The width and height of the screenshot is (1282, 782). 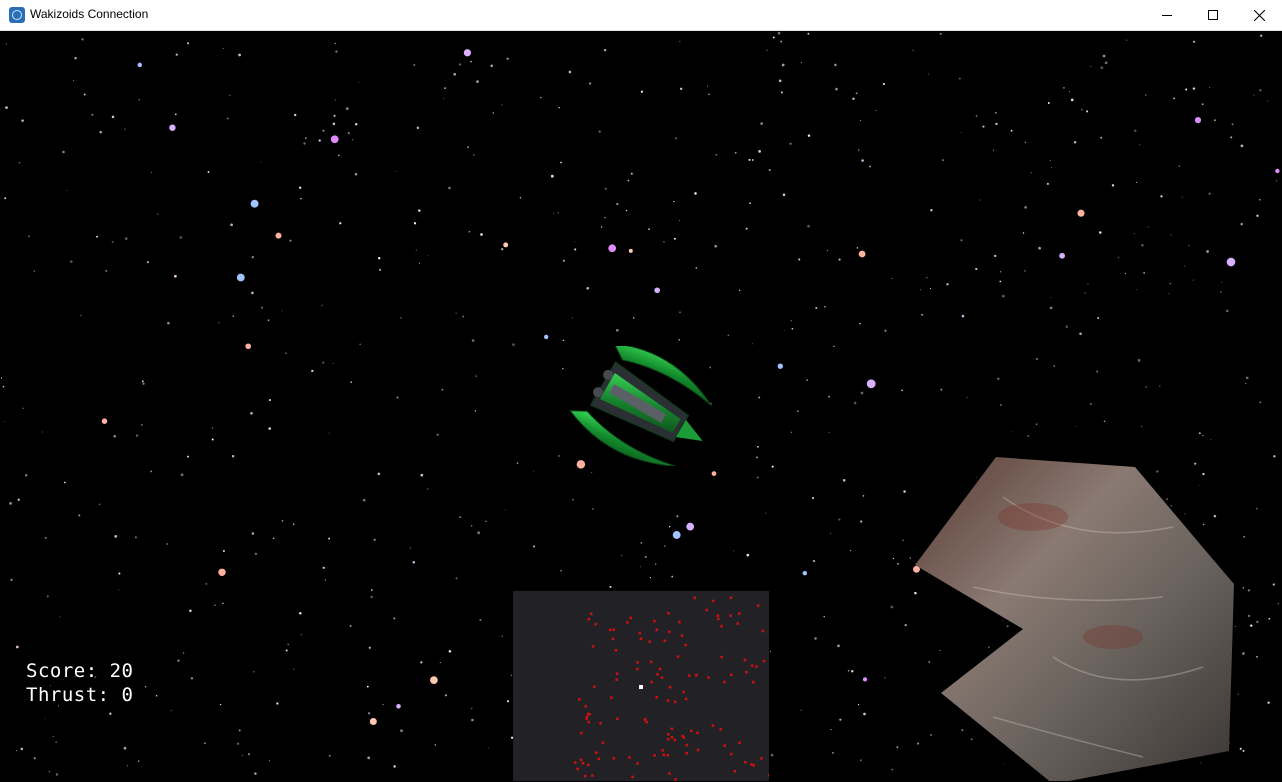 I want to click on radar-minimap, so click(x=641, y=686).